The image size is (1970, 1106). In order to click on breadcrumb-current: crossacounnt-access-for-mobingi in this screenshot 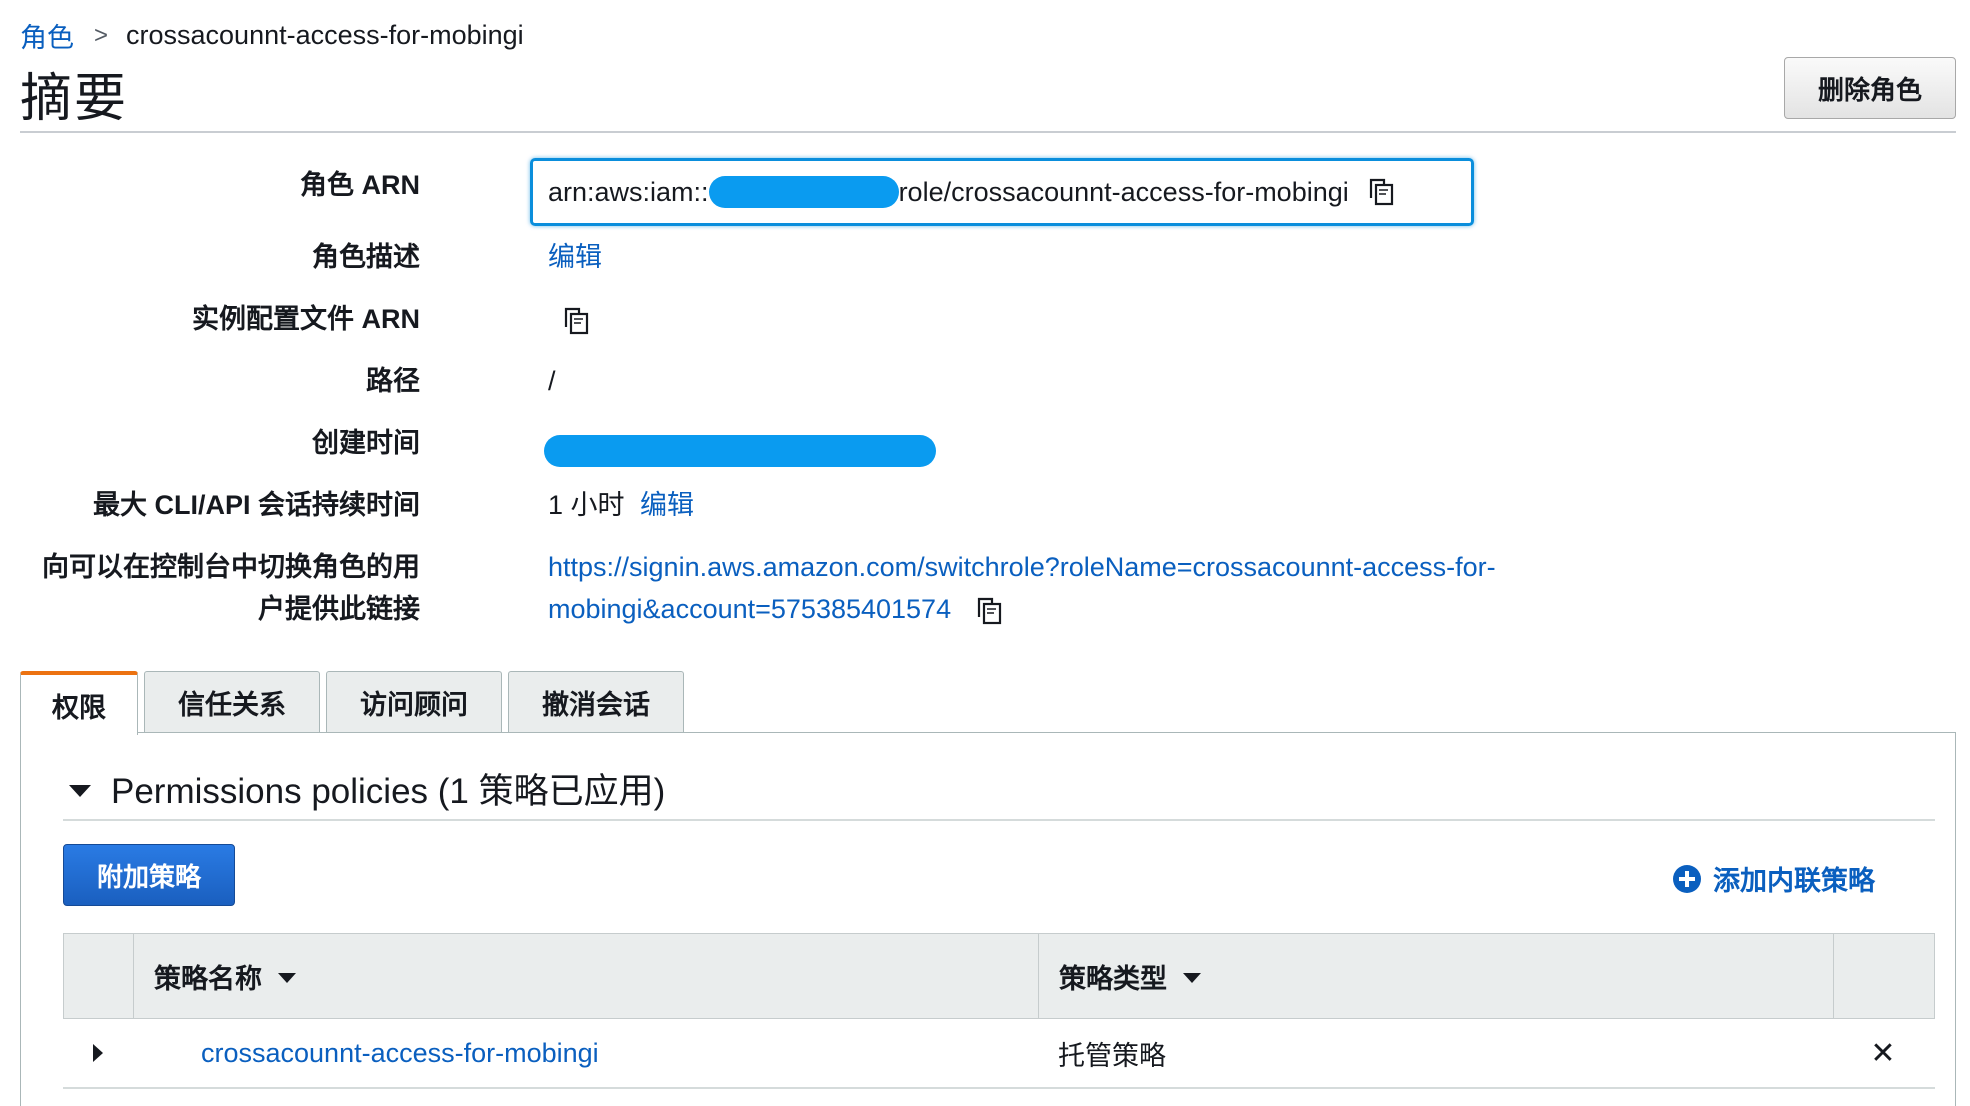, I will do `click(325, 35)`.